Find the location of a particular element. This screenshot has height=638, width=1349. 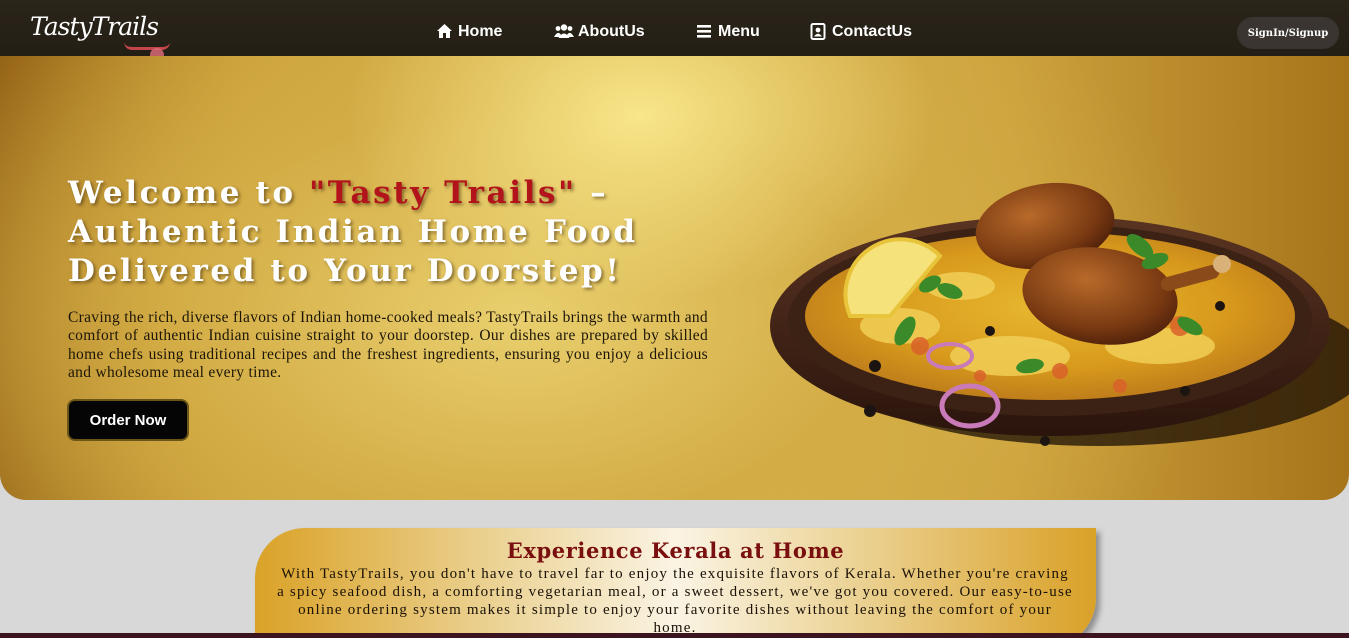

hero-title-brand: "Tasty Trails" is located at coordinates (443, 193).